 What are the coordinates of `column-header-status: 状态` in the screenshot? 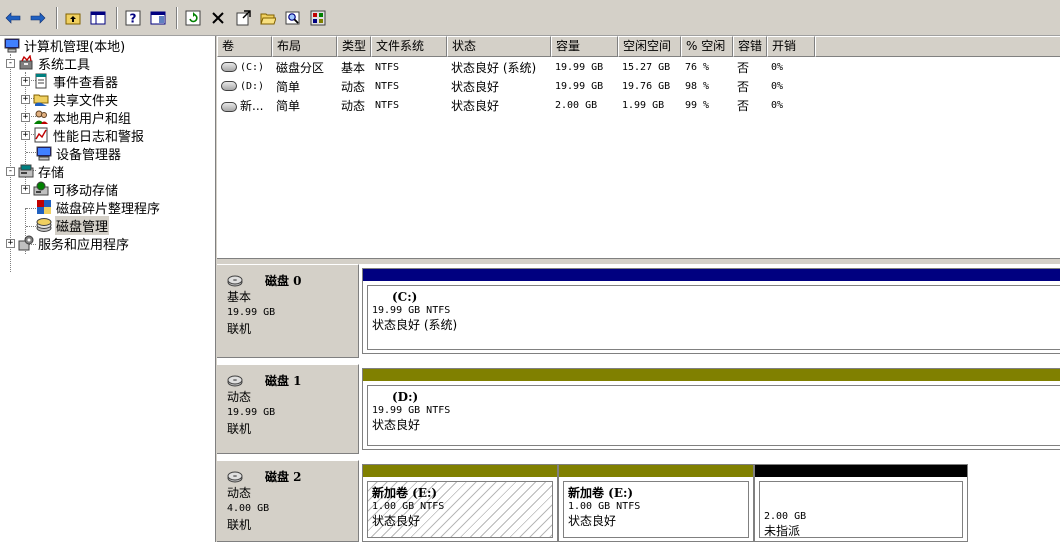 It's located at (499, 46).